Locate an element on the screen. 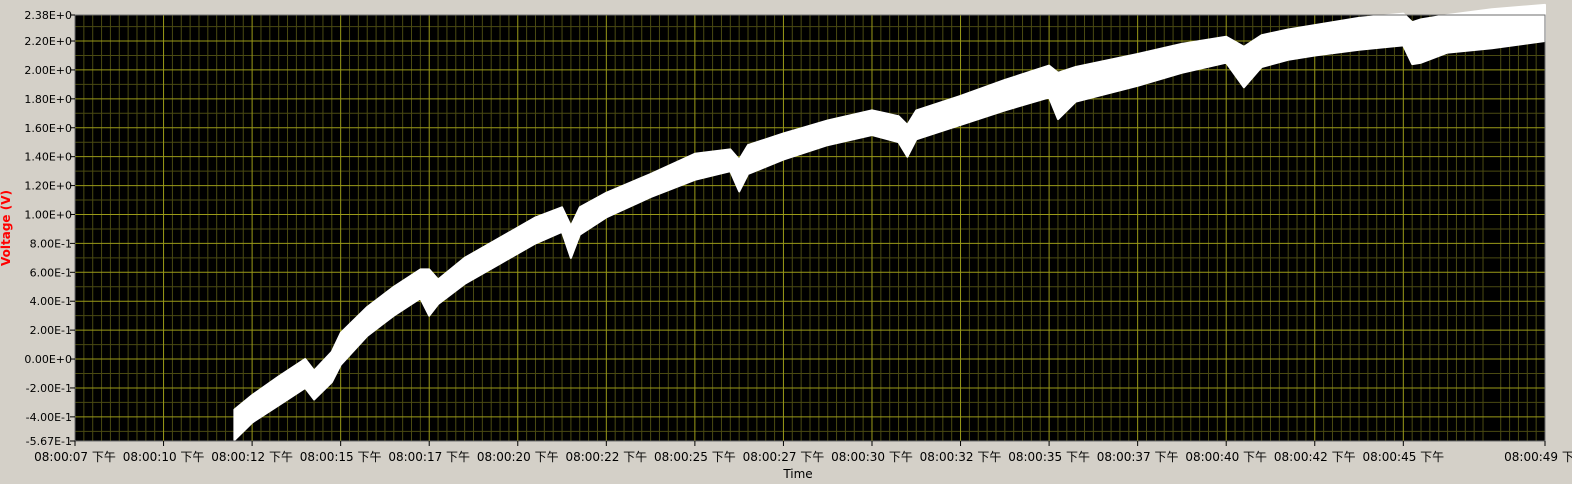 The height and width of the screenshot is (484, 1572). x-tick-label: 08:00:37 下午 is located at coordinates (1138, 457).